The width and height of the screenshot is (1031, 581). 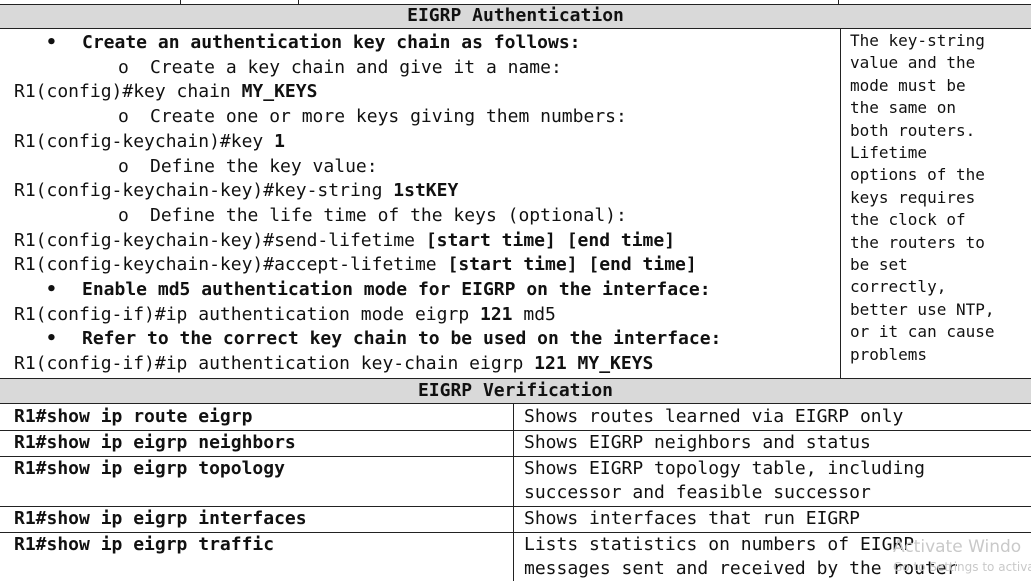 What do you see at coordinates (962, 567) in the screenshot?
I see `activation-watermark-line2: Go to Settings to activate` at bounding box center [962, 567].